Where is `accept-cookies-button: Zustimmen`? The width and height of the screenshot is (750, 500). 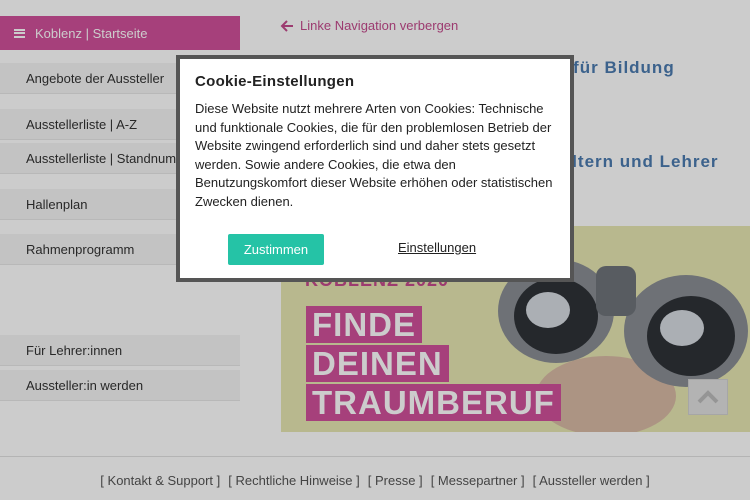
accept-cookies-button: Zustimmen is located at coordinates (276, 249).